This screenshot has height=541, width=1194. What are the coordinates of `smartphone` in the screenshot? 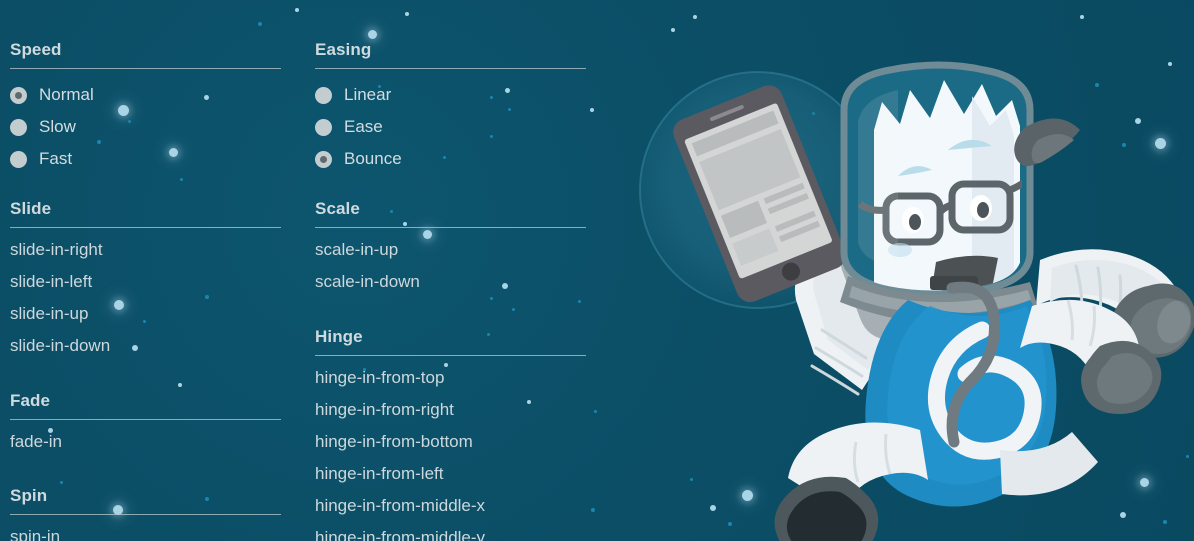 It's located at (759, 194).